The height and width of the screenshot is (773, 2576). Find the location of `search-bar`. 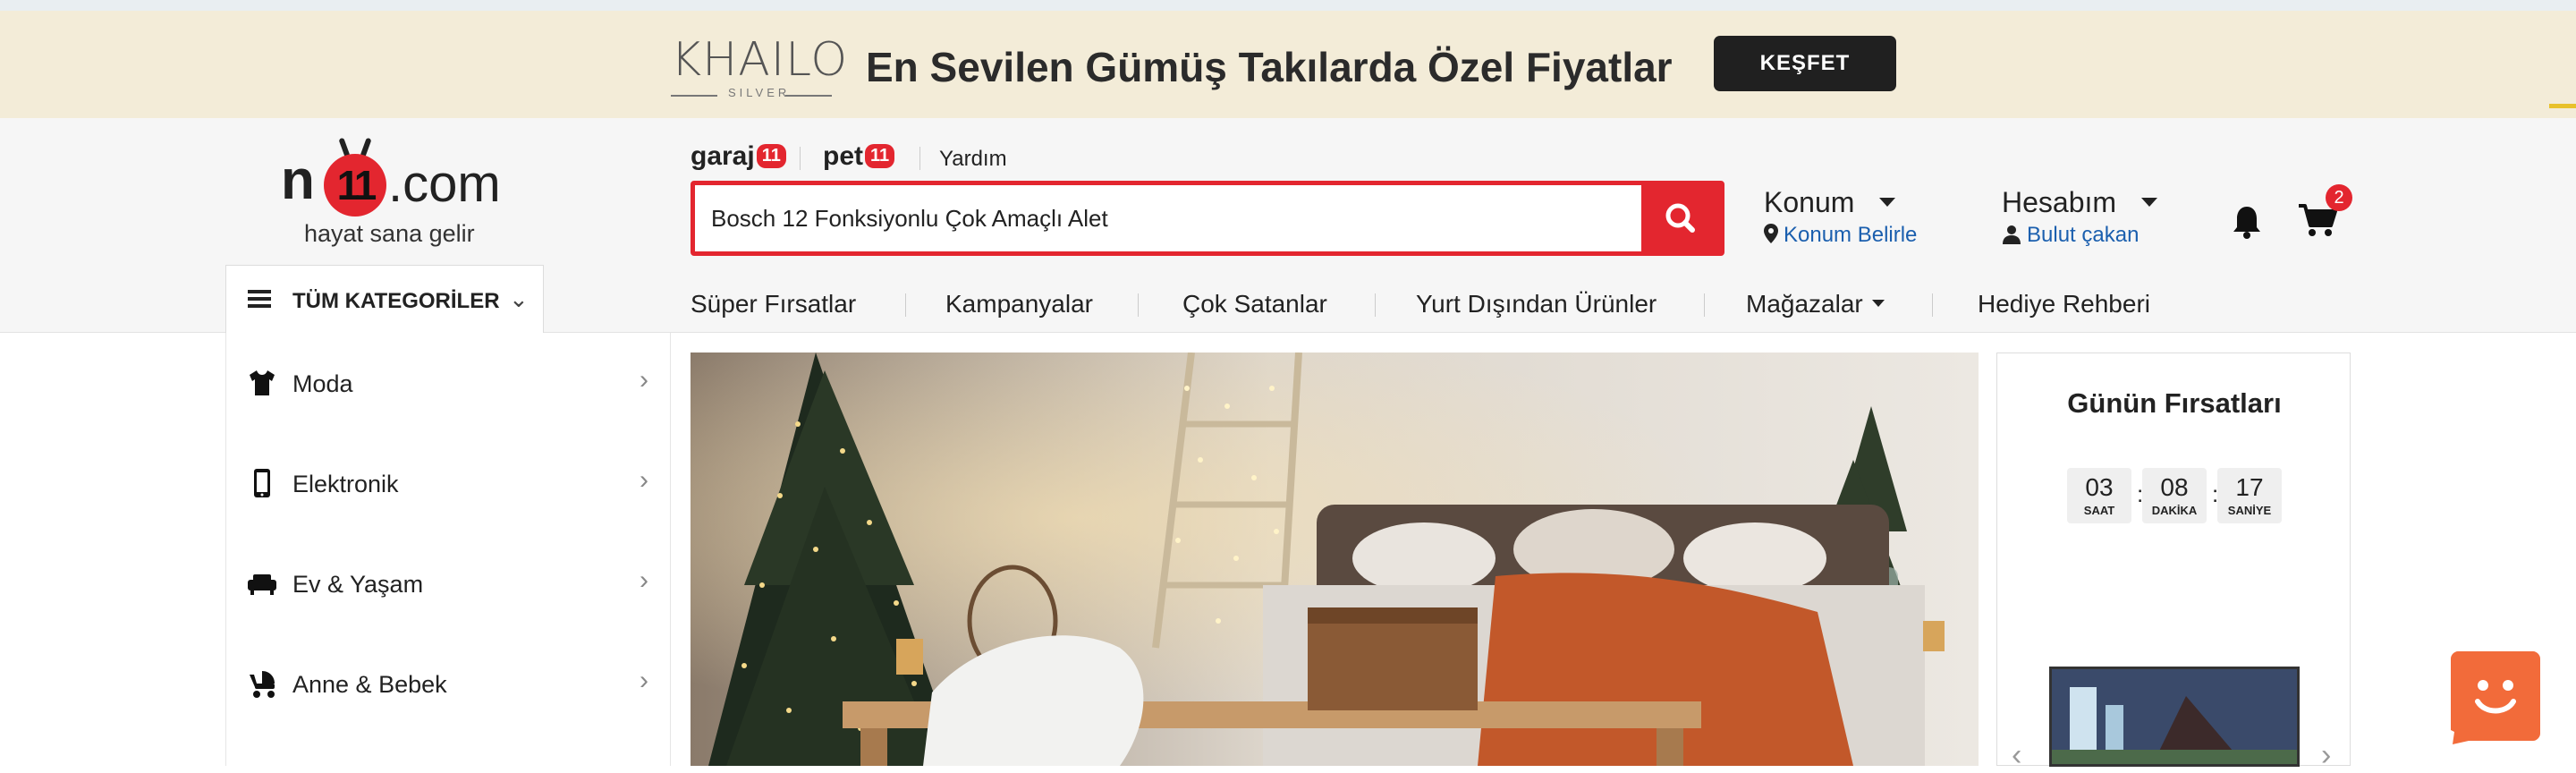

search-bar is located at coordinates (1207, 218).